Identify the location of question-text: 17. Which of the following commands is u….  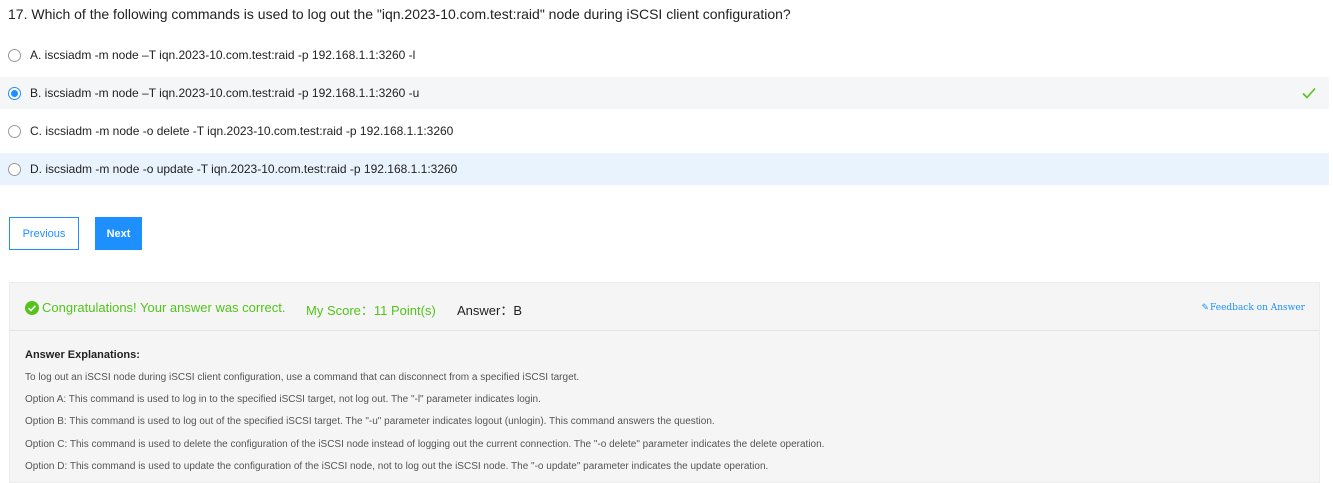
(399, 14).